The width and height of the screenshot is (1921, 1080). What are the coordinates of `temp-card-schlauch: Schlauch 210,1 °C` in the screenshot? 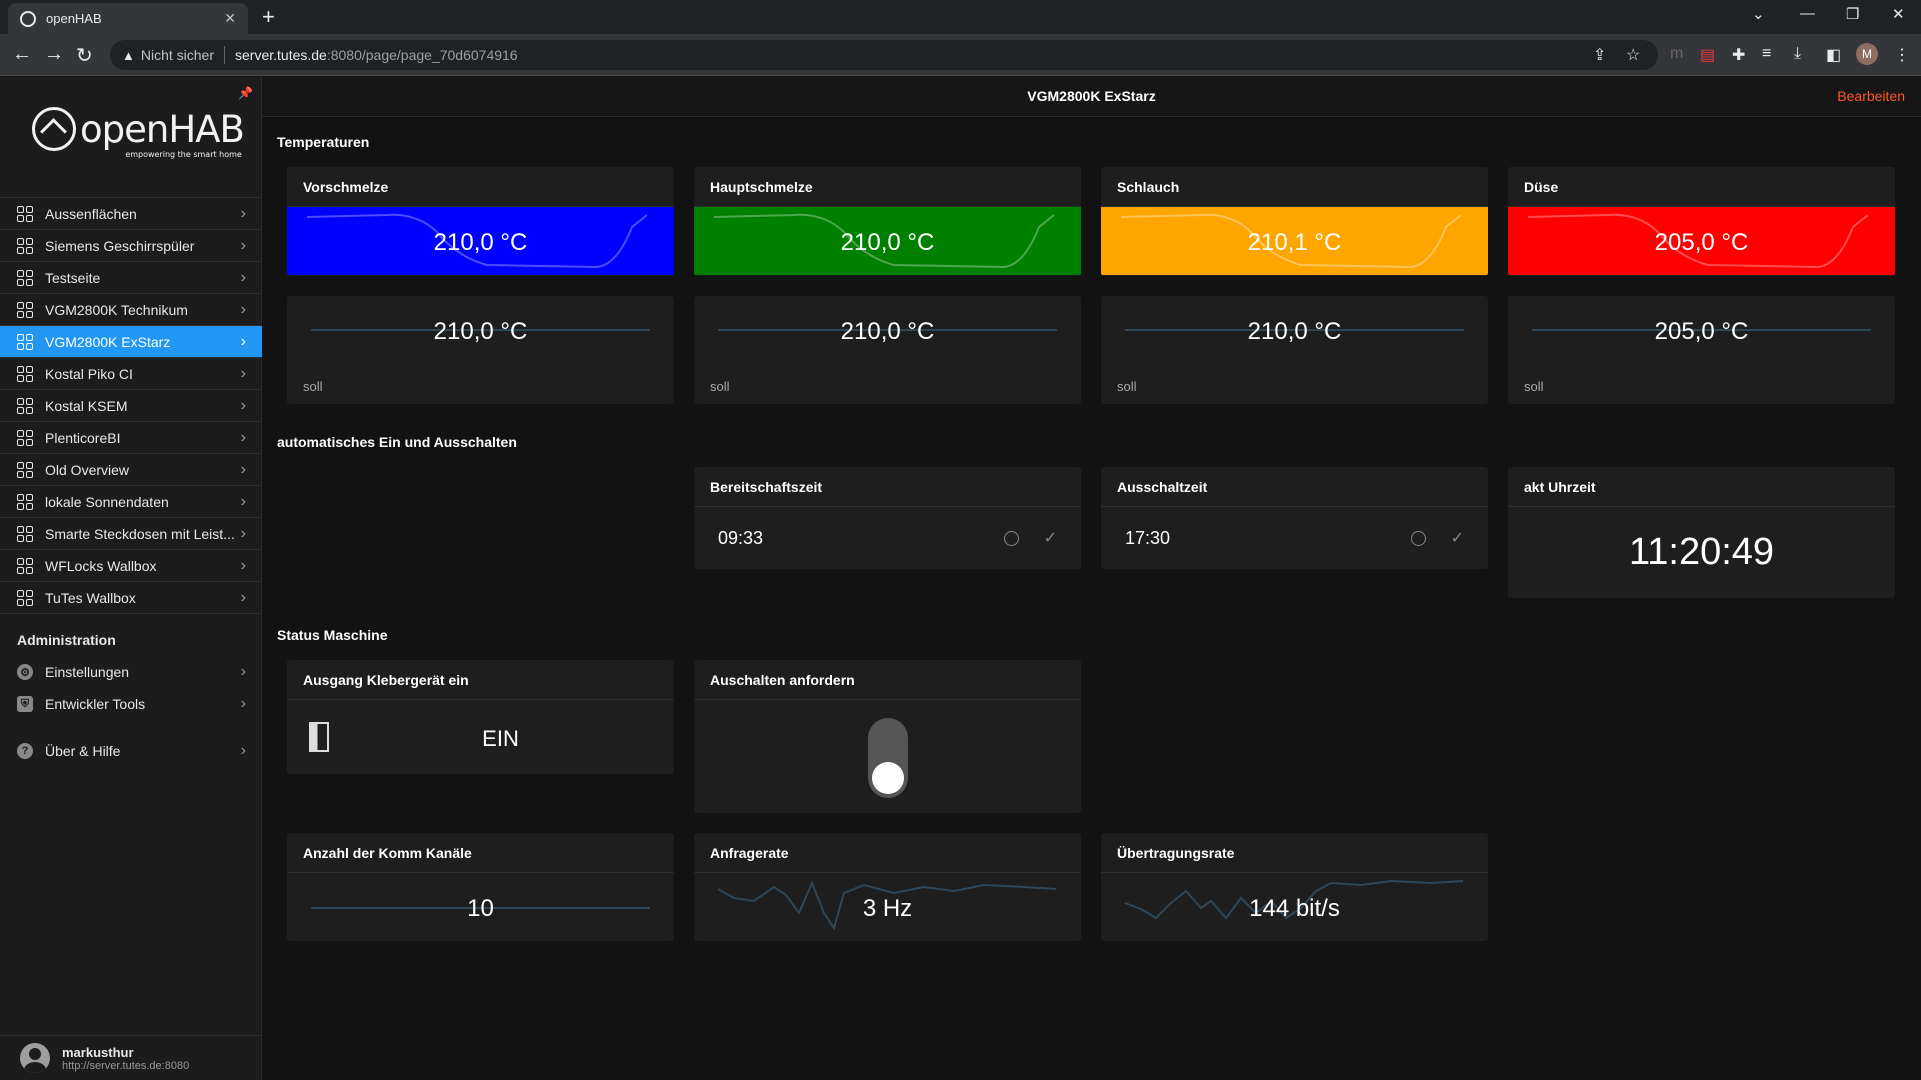 It's located at (1294, 221).